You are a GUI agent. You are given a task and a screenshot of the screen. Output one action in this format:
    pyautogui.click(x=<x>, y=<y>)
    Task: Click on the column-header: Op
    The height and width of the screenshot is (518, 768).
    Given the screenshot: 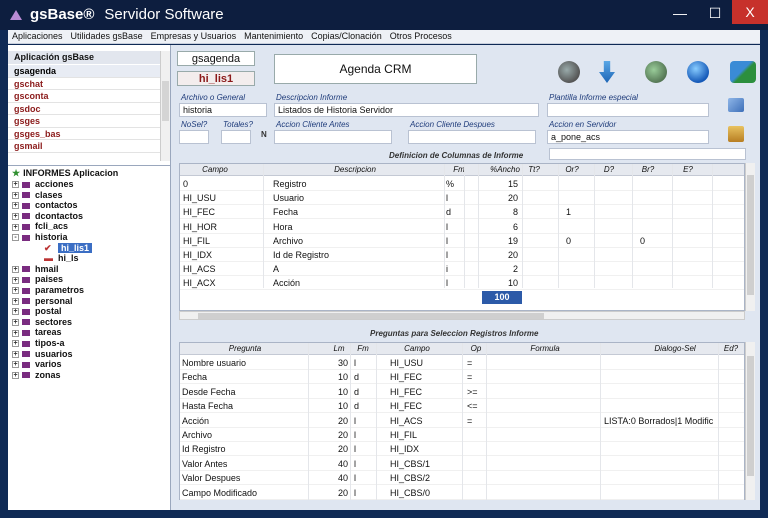 What is the action you would take?
    pyautogui.click(x=476, y=348)
    